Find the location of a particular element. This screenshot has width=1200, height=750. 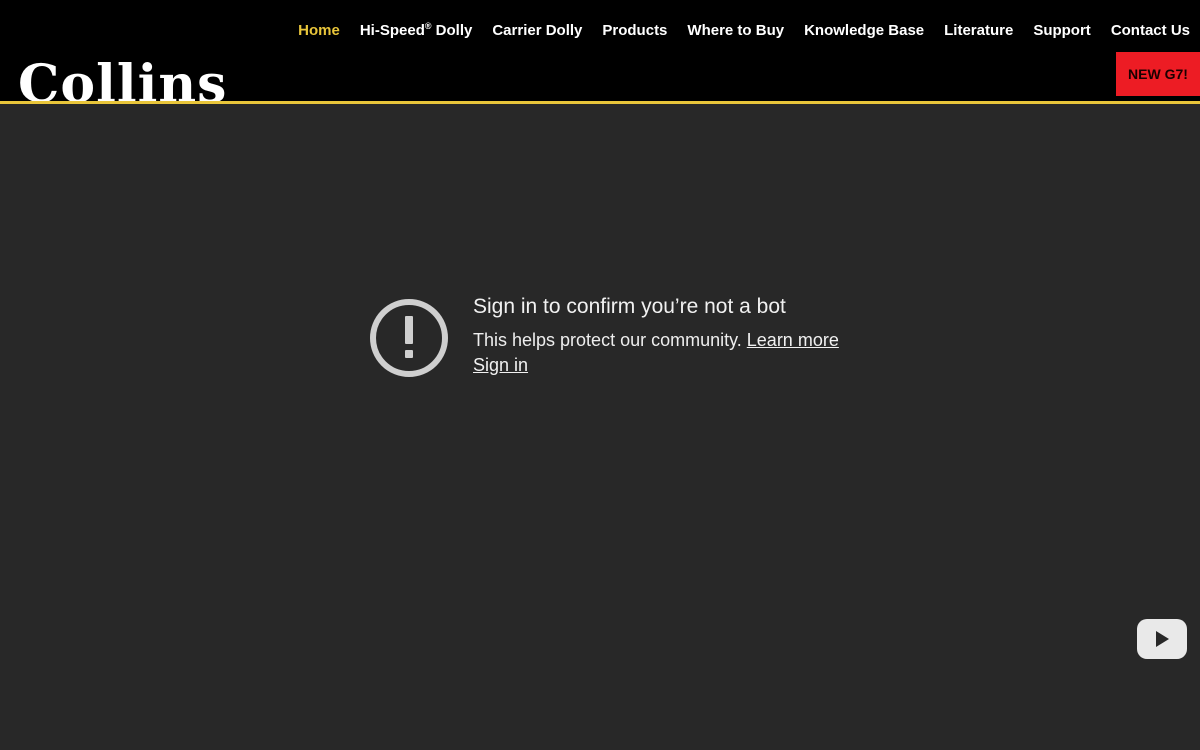

nav-item-dolly-suffix: Dolly is located at coordinates (452, 30).